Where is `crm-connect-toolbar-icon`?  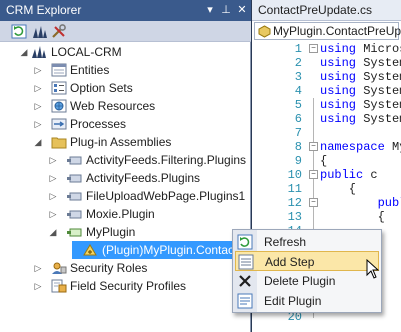
crm-connect-toolbar-icon is located at coordinates (40, 31).